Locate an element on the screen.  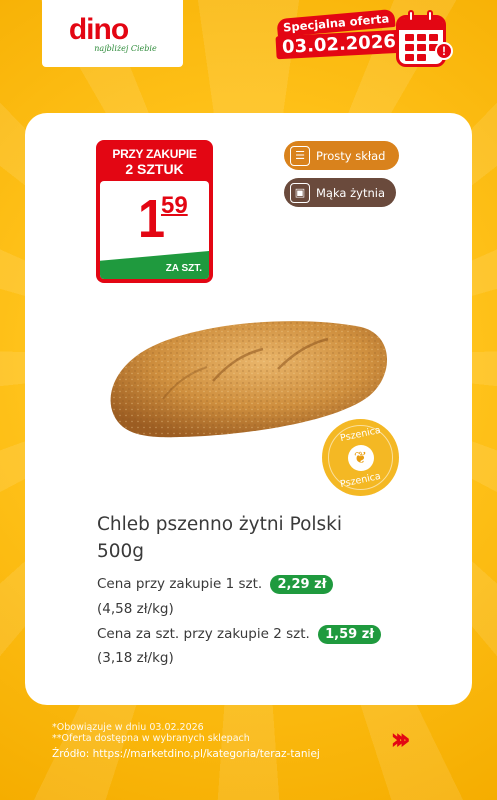
price-double-per-kg: (3,18 zł/kg) is located at coordinates (135, 658).